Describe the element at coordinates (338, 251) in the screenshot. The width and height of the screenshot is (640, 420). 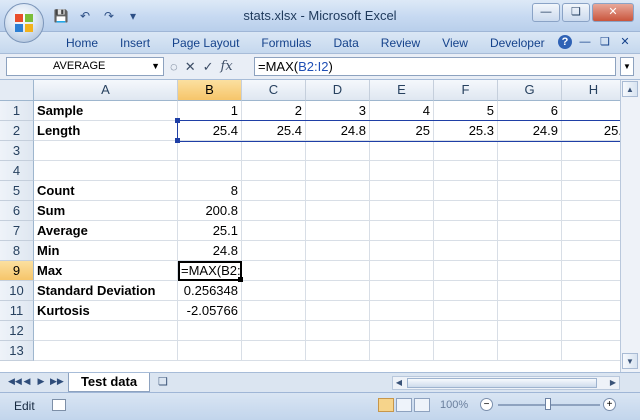
I see `cell-d8` at that location.